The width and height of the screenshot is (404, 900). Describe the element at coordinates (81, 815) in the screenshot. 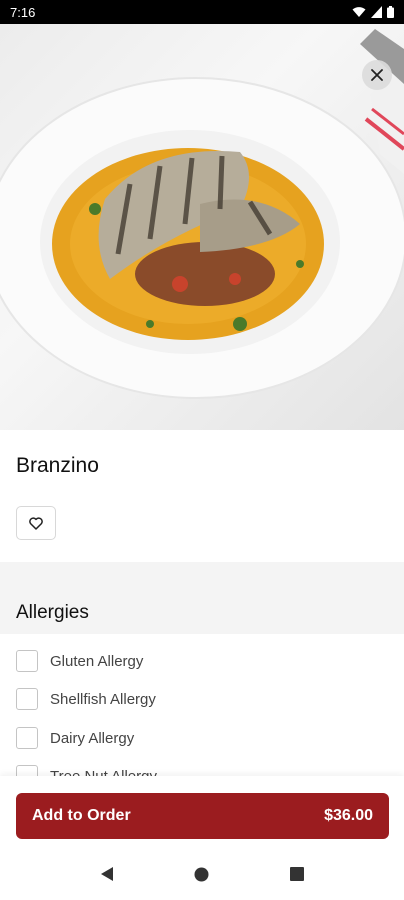

I see `add-to-order-label: Add to Order` at that location.